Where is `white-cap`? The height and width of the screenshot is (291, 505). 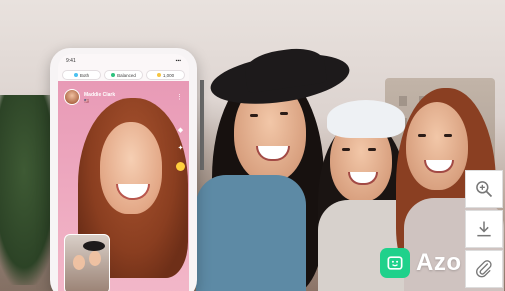
white-cap is located at coordinates (366, 119).